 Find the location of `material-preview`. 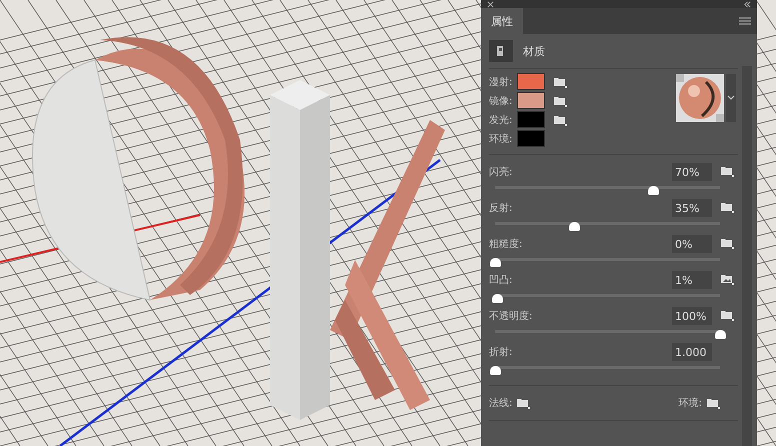

material-preview is located at coordinates (706, 98).